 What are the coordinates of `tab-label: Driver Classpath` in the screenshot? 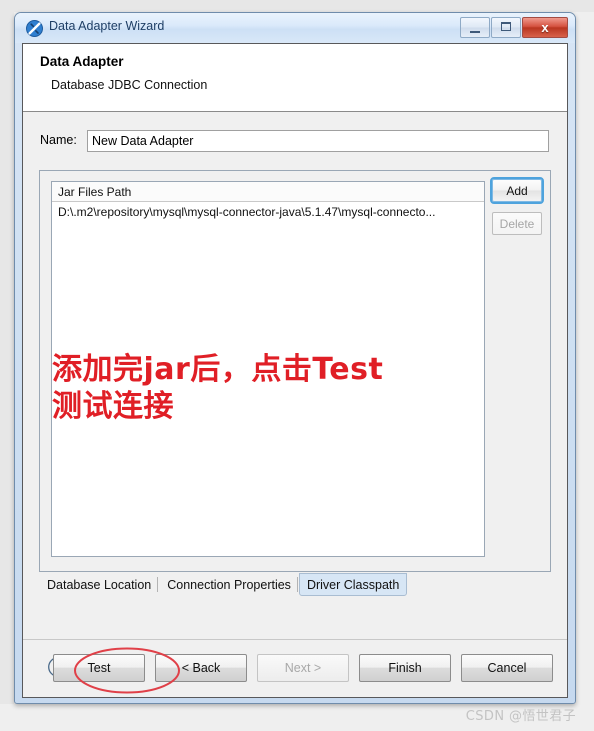 It's located at (353, 584).